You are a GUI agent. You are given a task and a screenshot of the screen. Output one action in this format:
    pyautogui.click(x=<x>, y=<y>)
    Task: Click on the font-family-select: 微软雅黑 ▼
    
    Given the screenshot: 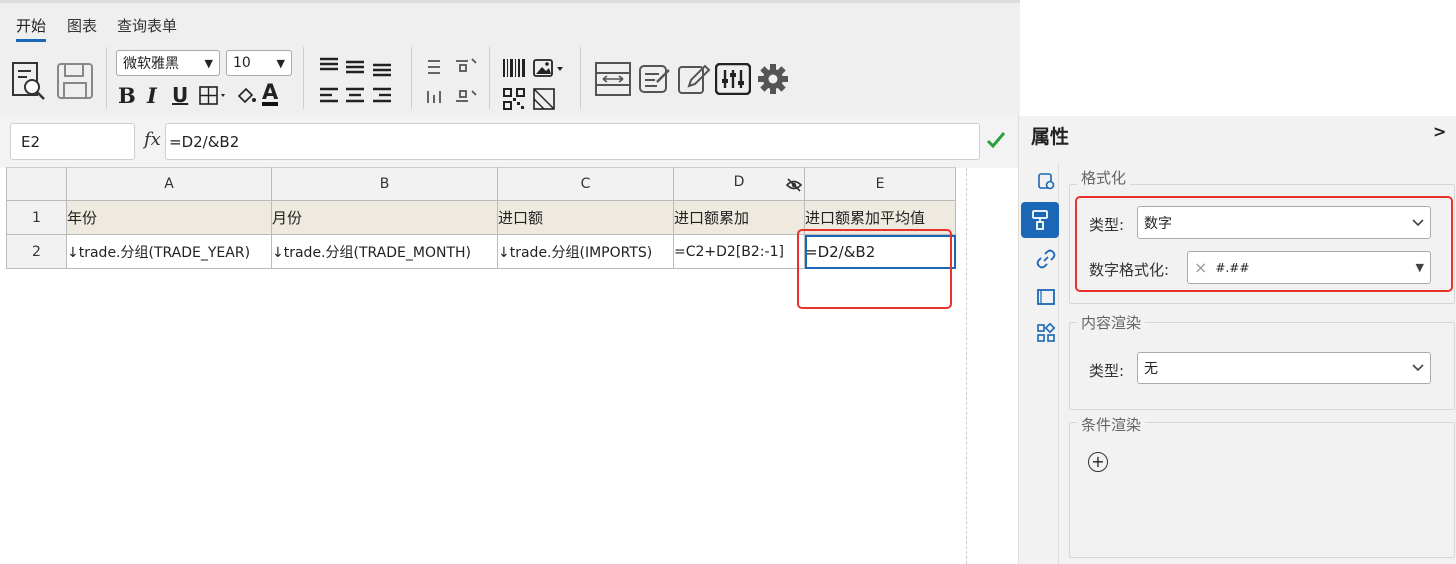 What is the action you would take?
    pyautogui.click(x=168, y=63)
    